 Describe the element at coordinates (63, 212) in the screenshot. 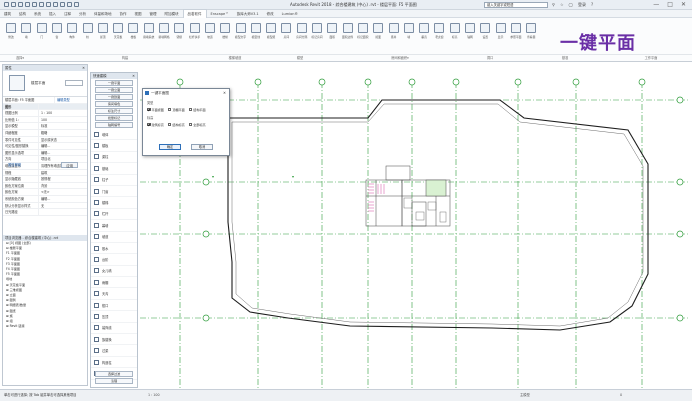

I see `property-value` at that location.